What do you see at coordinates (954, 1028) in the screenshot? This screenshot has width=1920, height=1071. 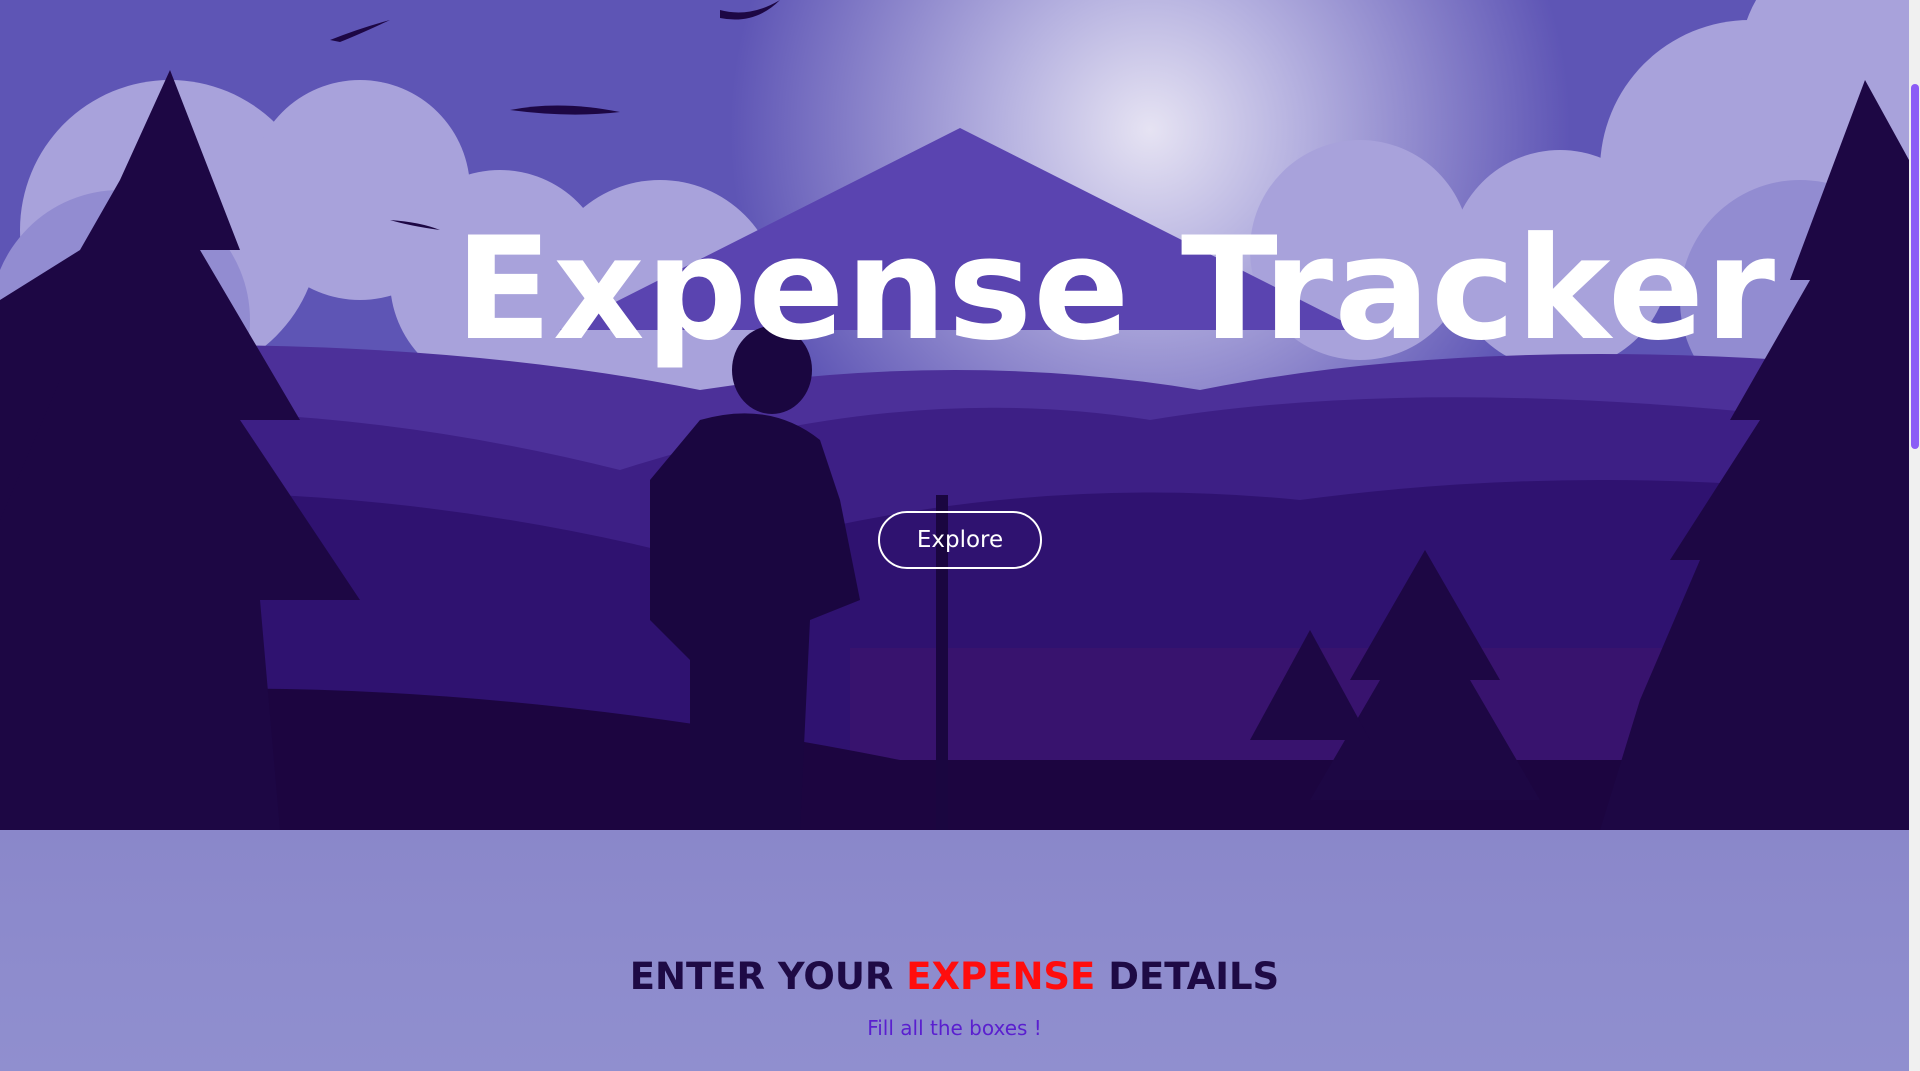 I see `section-subtitle: Fill all the boxes !` at bounding box center [954, 1028].